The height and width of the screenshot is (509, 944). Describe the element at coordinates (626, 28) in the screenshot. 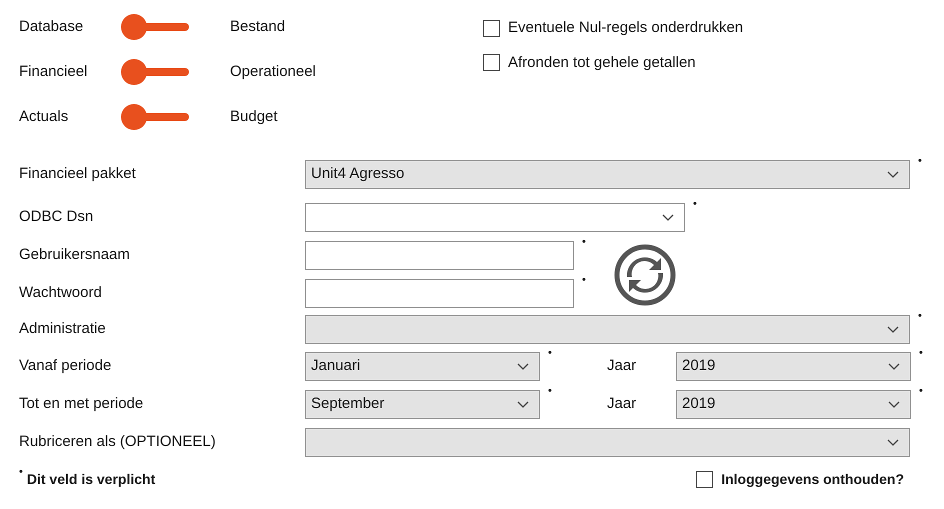

I see `checkbox-label: Eventuele Nul-regels onderdrukken` at that location.